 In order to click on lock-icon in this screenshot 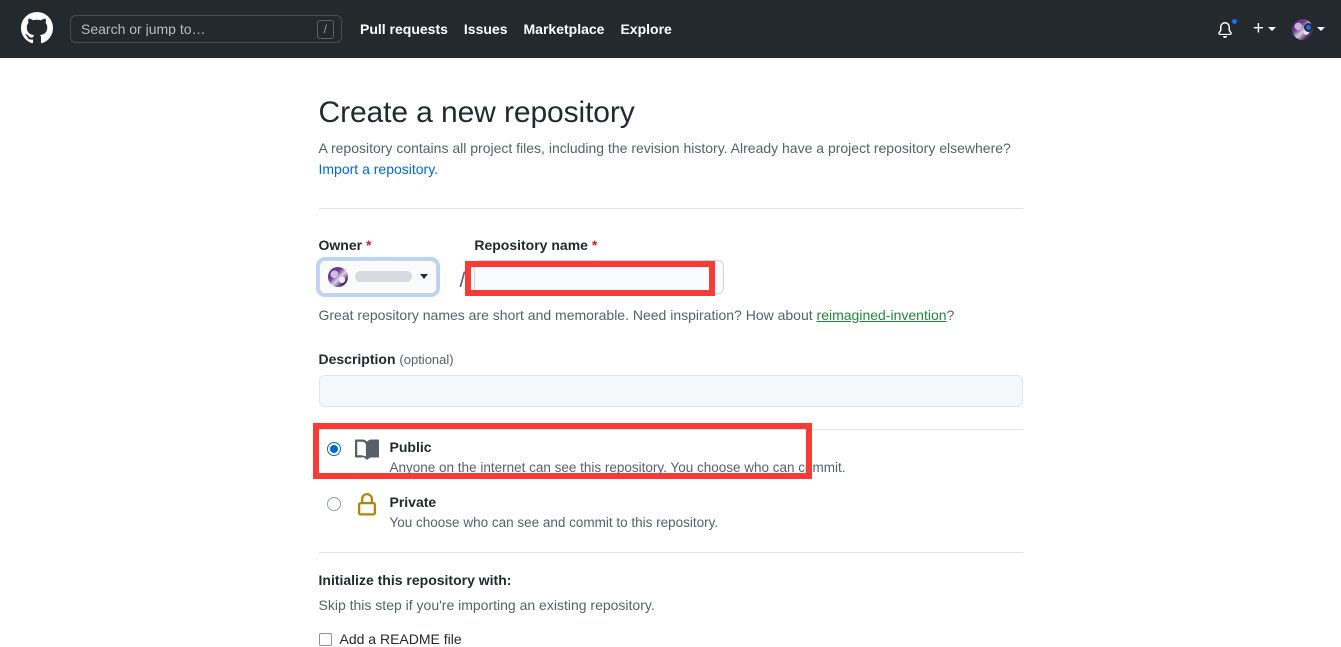, I will do `click(367, 504)`.